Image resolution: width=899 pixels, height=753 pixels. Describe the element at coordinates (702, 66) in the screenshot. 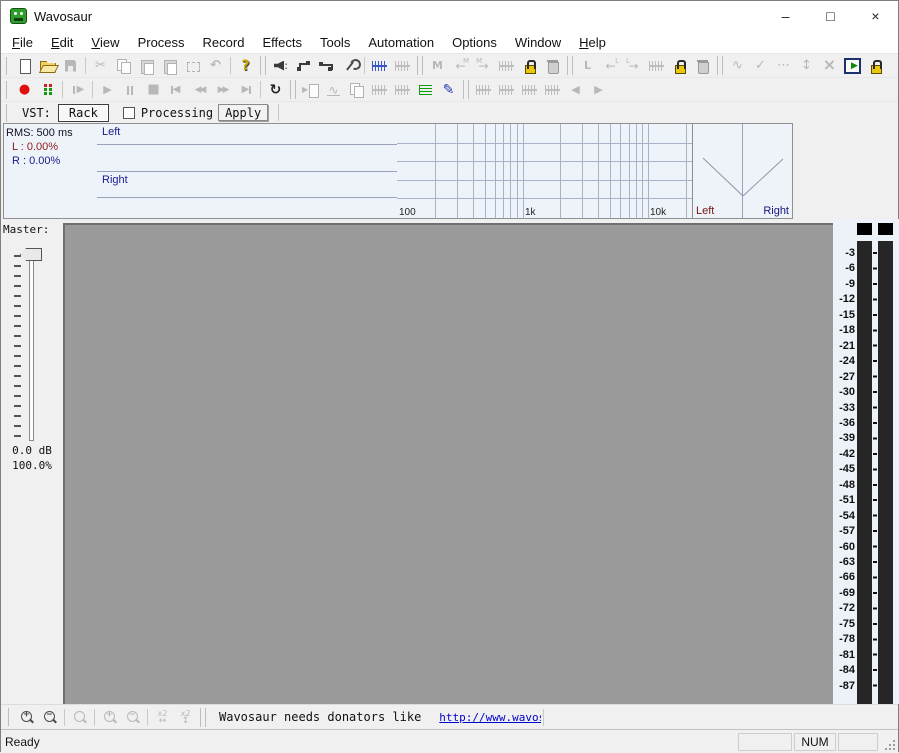

I see `delete-loop-points-button` at that location.